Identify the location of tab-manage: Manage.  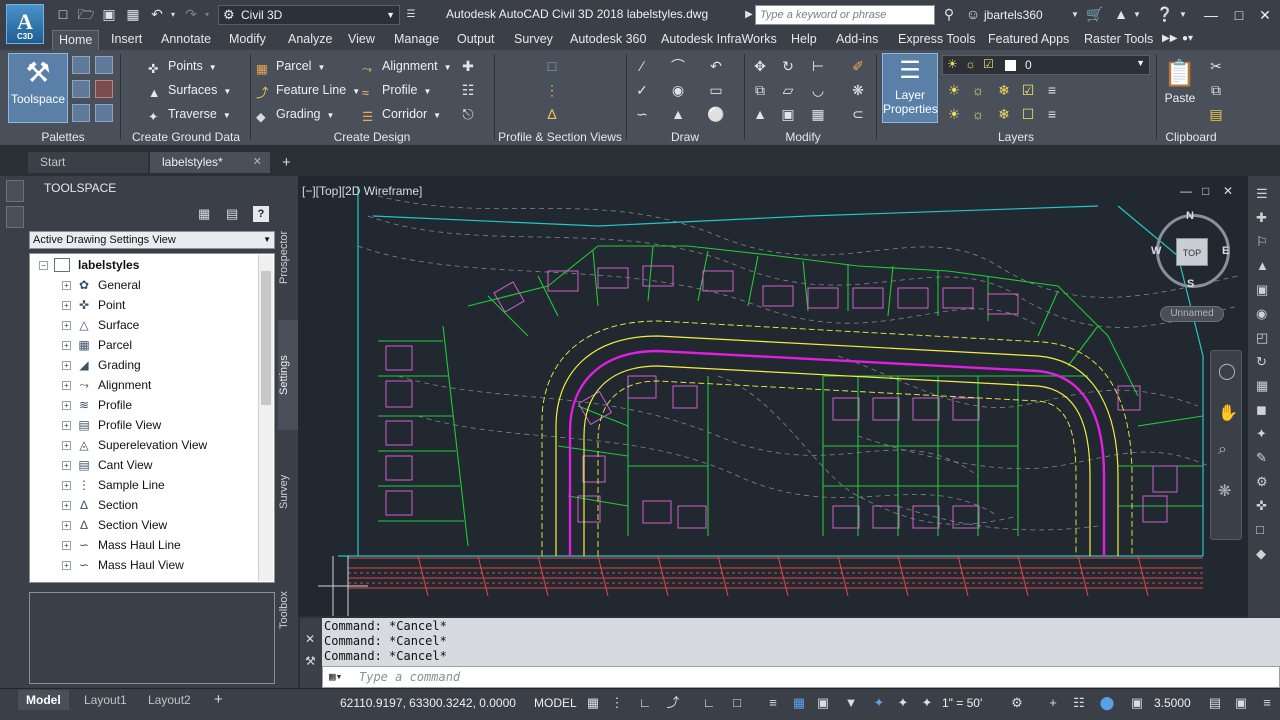
(416, 40).